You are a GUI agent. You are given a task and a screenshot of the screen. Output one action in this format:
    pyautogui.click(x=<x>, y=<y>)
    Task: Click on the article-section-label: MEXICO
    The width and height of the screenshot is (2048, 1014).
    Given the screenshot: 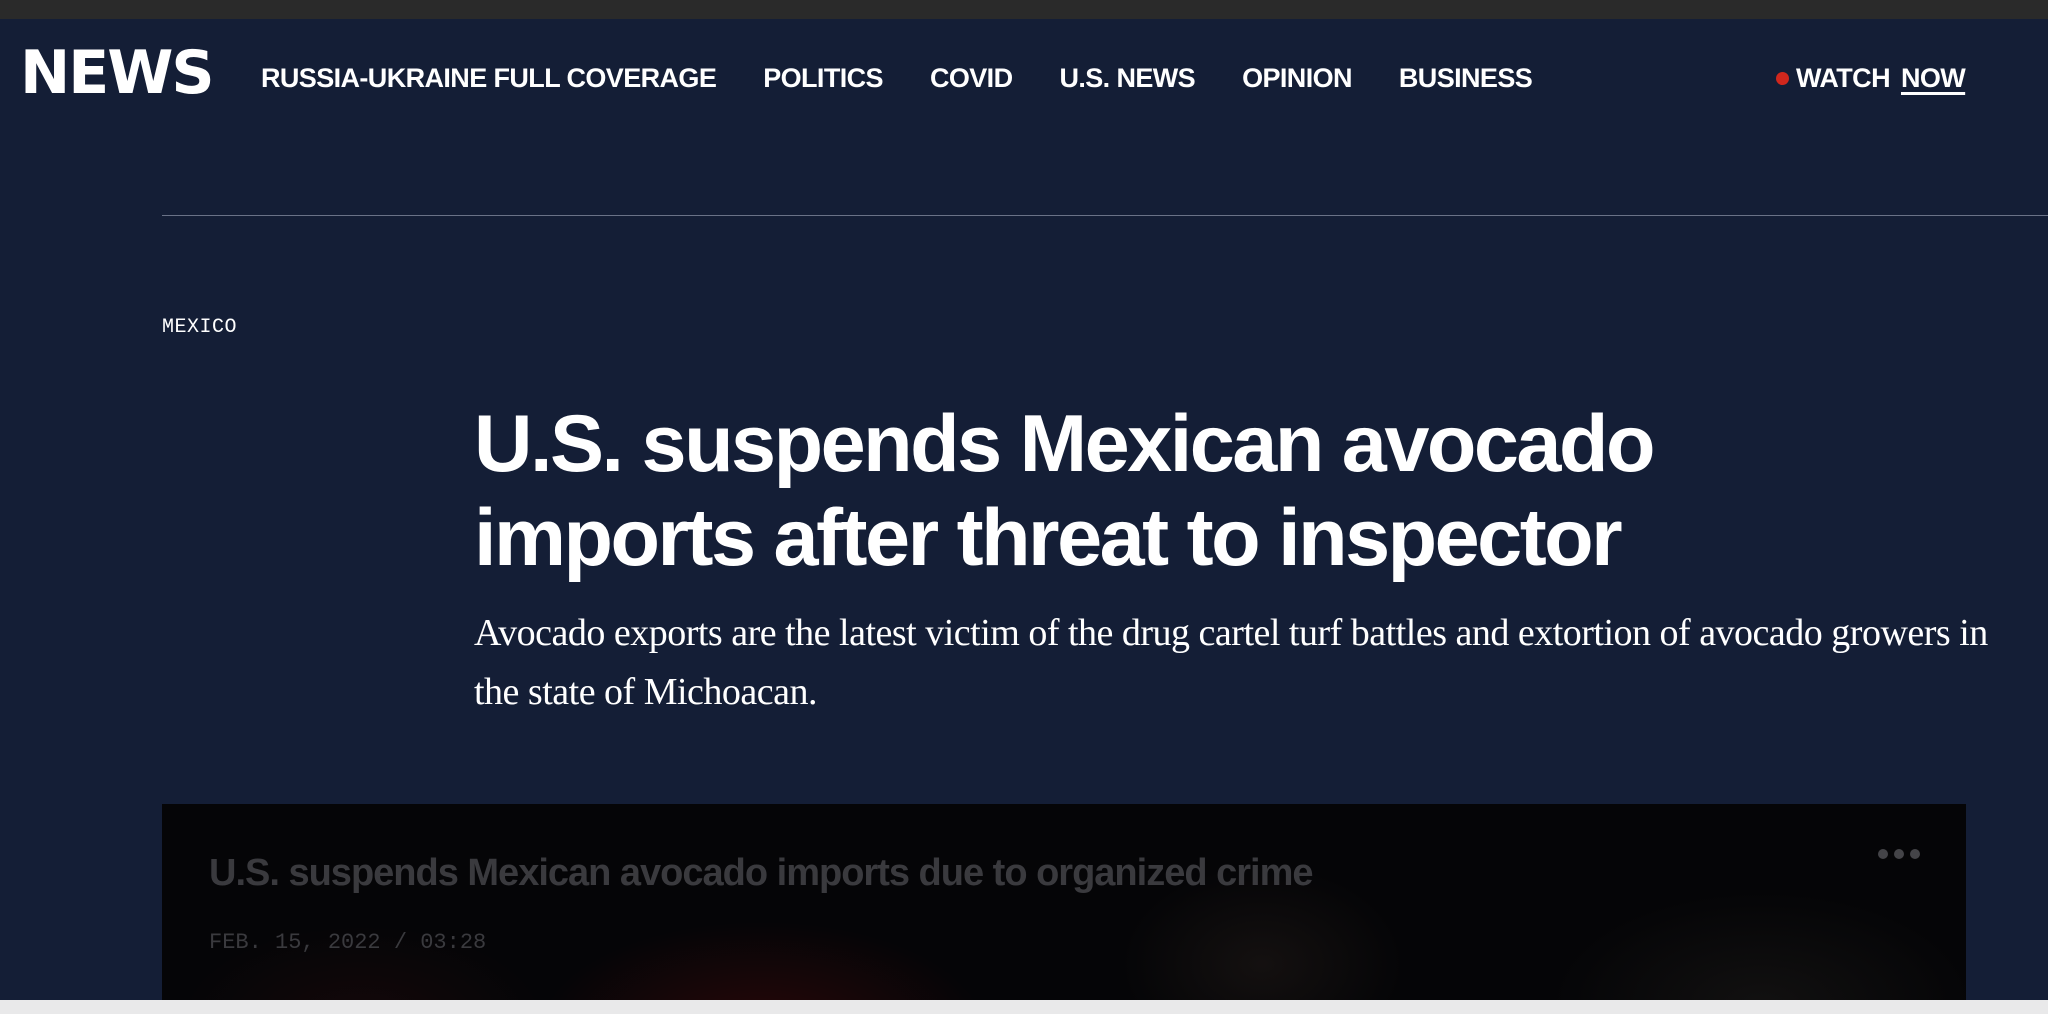 What is the action you would take?
    pyautogui.click(x=199, y=327)
    